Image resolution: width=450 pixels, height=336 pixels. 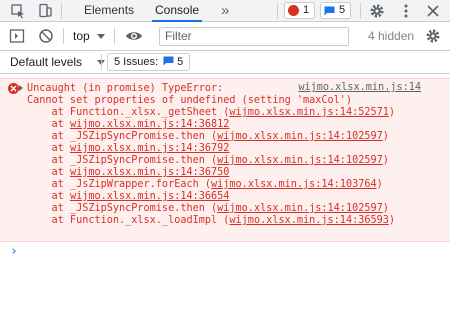 I want to click on stack-frame-link: wijmo.xlsx.min.js:14:36750, so click(x=149, y=172).